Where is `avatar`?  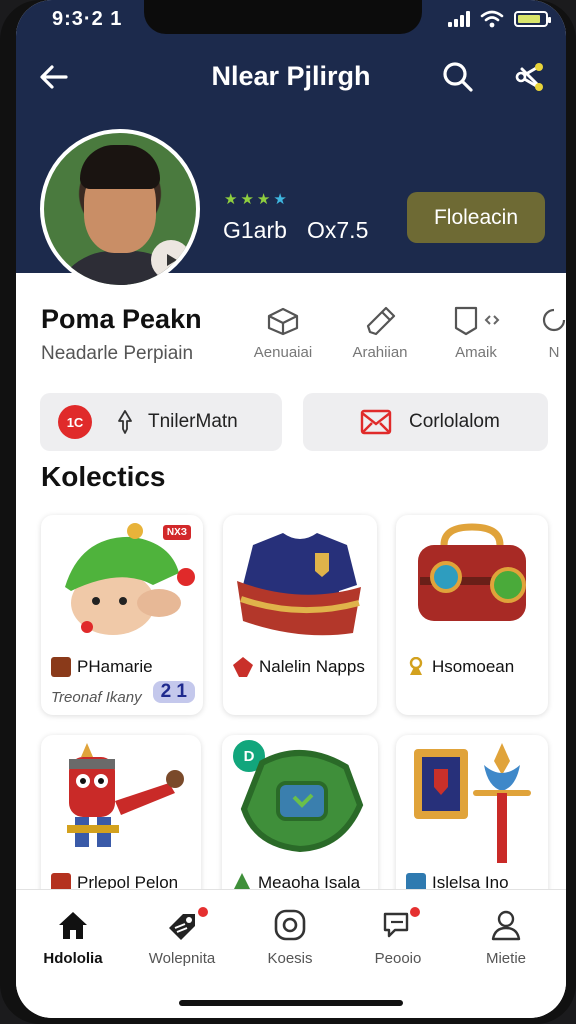 avatar is located at coordinates (120, 209).